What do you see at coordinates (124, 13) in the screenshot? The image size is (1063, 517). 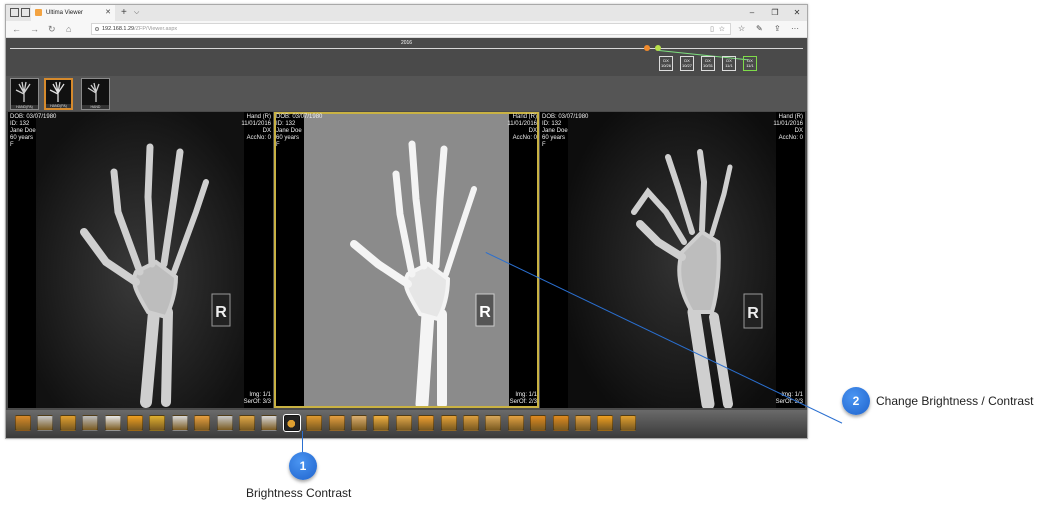 I see `new-tab-icon: +` at bounding box center [124, 13].